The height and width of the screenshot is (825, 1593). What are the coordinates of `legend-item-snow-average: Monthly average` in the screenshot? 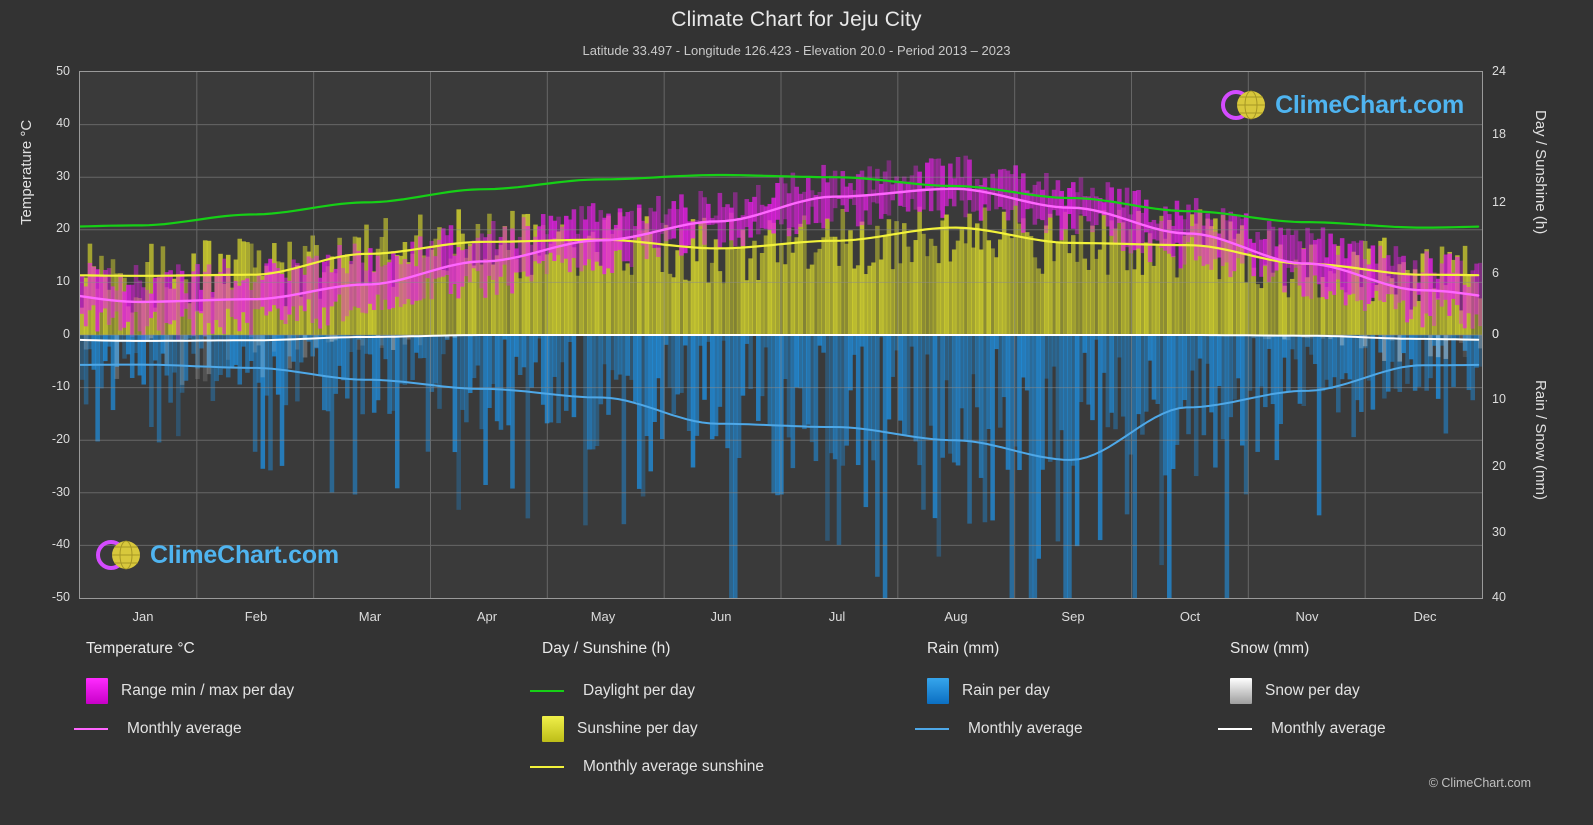 It's located at (1374, 729).